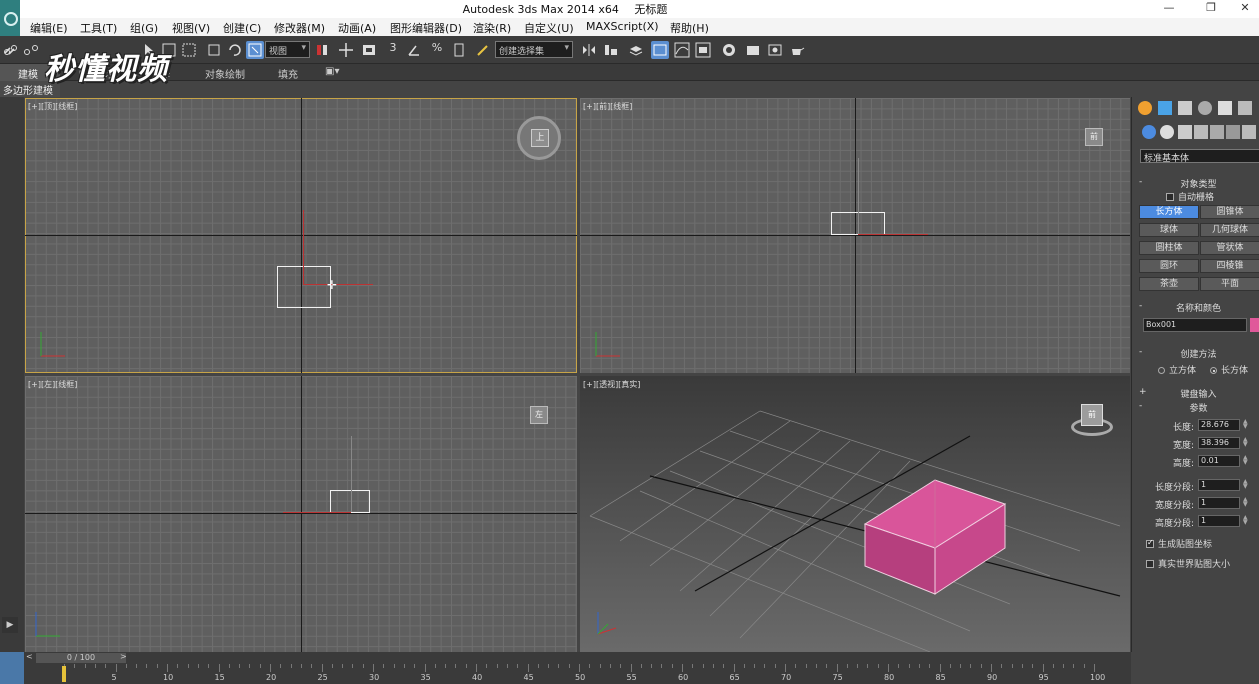 This screenshot has height=684, width=1259. I want to click on minimize-button: —, so click(1169, 9).